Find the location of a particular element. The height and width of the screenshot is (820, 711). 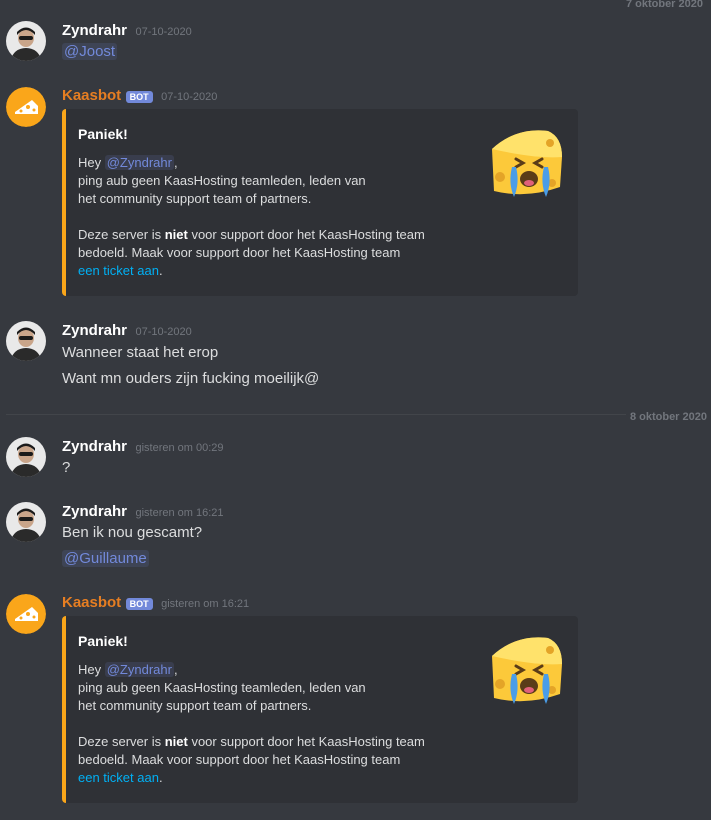

message-content: Ben ik nou gescamt? is located at coordinates (132, 532).